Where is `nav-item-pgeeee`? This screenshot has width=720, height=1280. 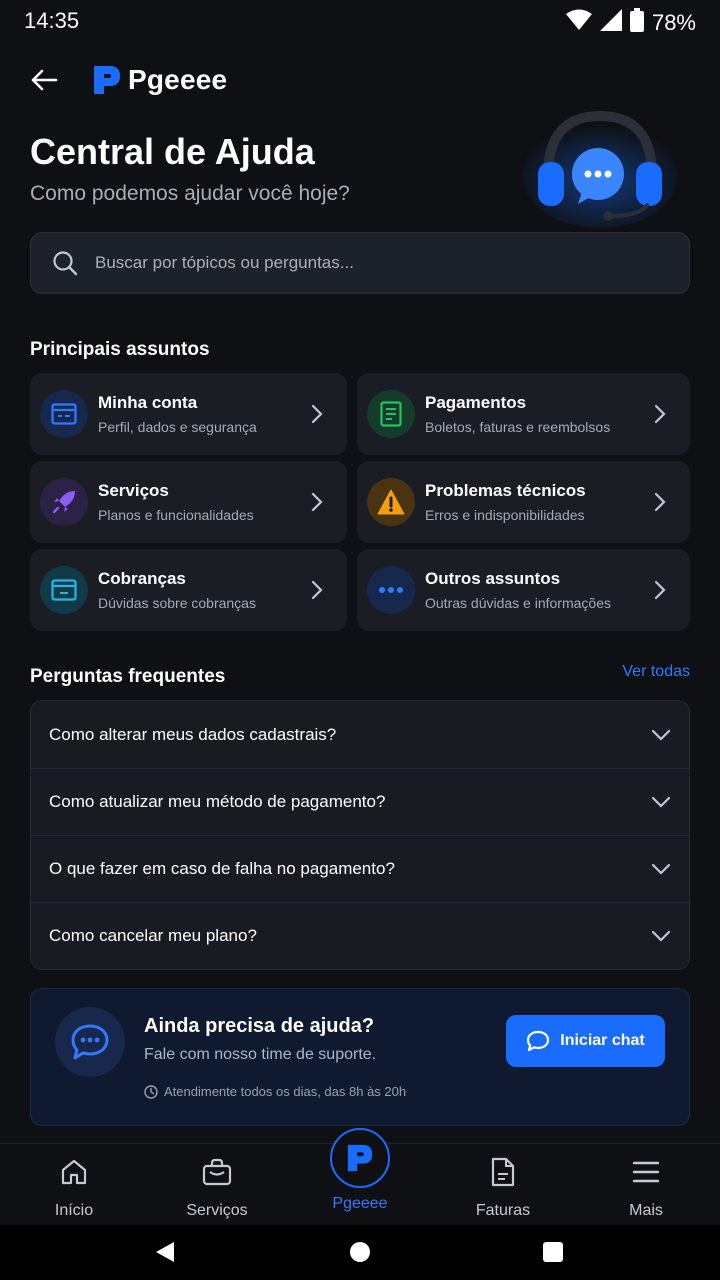
nav-item-pgeeee is located at coordinates (360, 1158).